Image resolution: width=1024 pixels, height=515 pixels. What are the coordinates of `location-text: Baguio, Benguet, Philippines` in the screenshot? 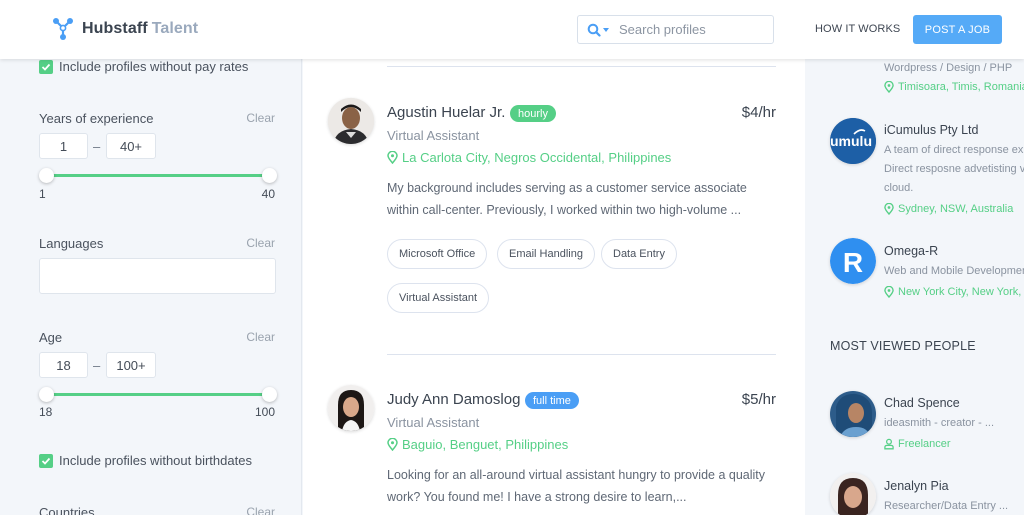 It's located at (485, 444).